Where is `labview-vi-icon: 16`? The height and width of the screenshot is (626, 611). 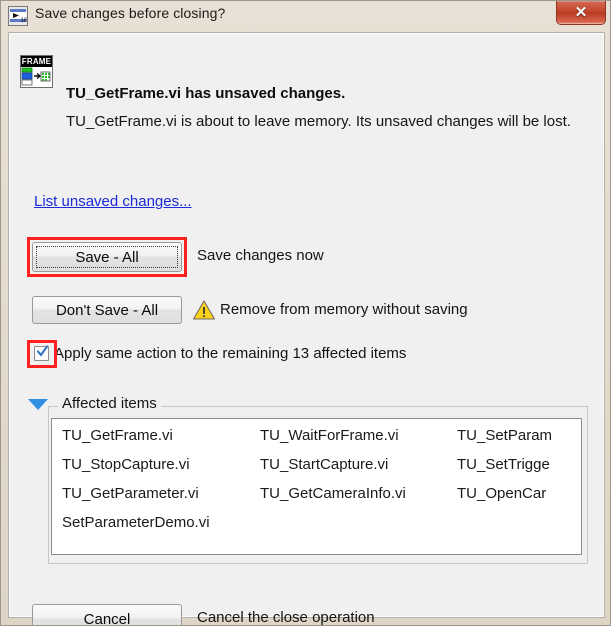
labview-vi-icon: 16 is located at coordinates (18, 16).